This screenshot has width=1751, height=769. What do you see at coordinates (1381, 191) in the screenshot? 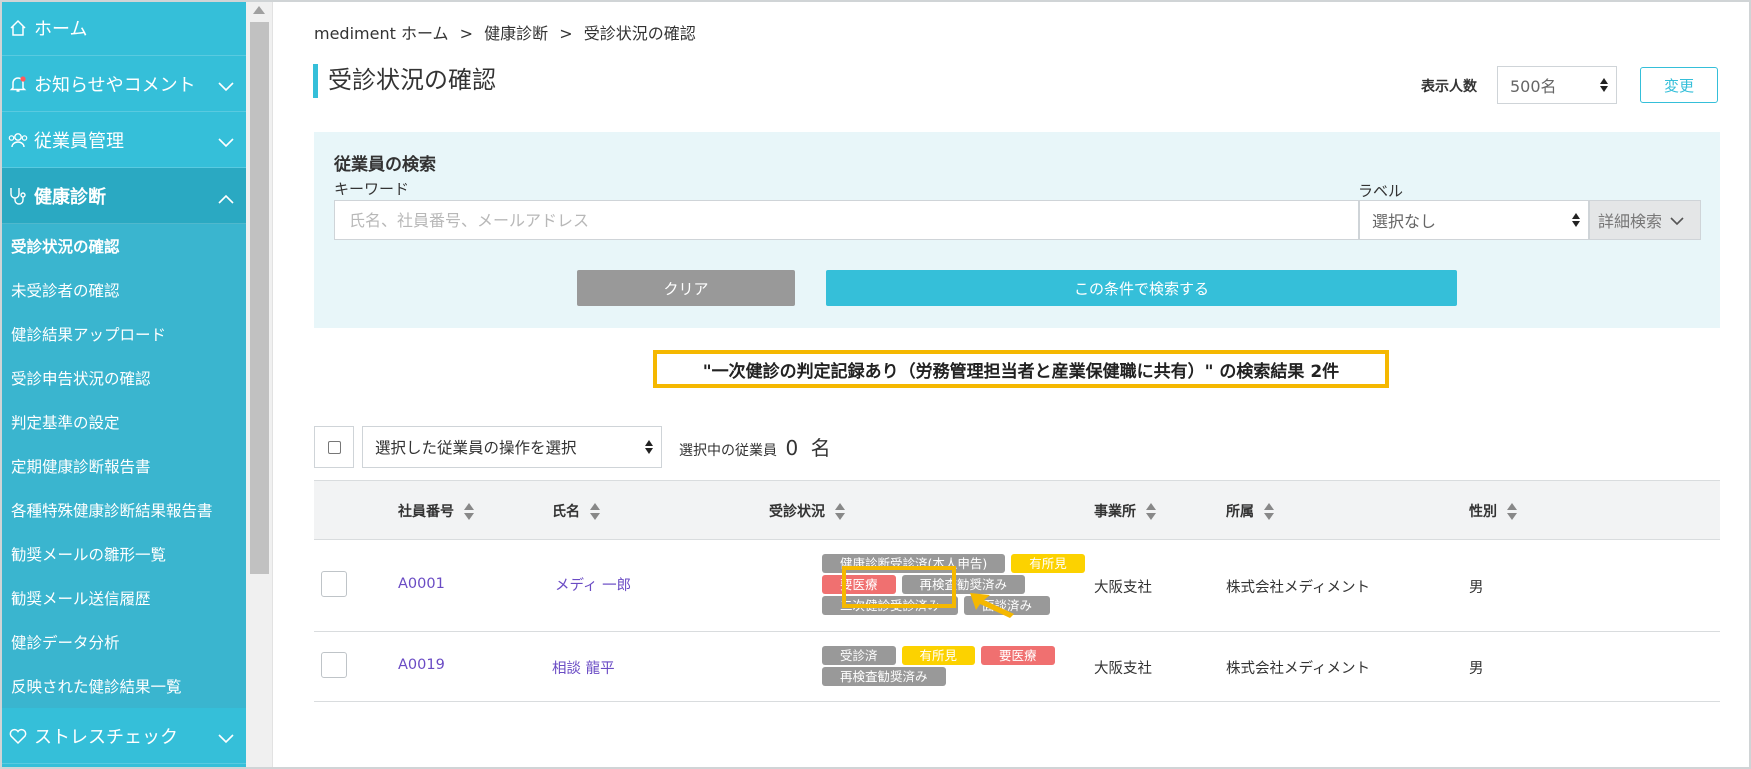
I see `label-filter-label: ラベル` at bounding box center [1381, 191].